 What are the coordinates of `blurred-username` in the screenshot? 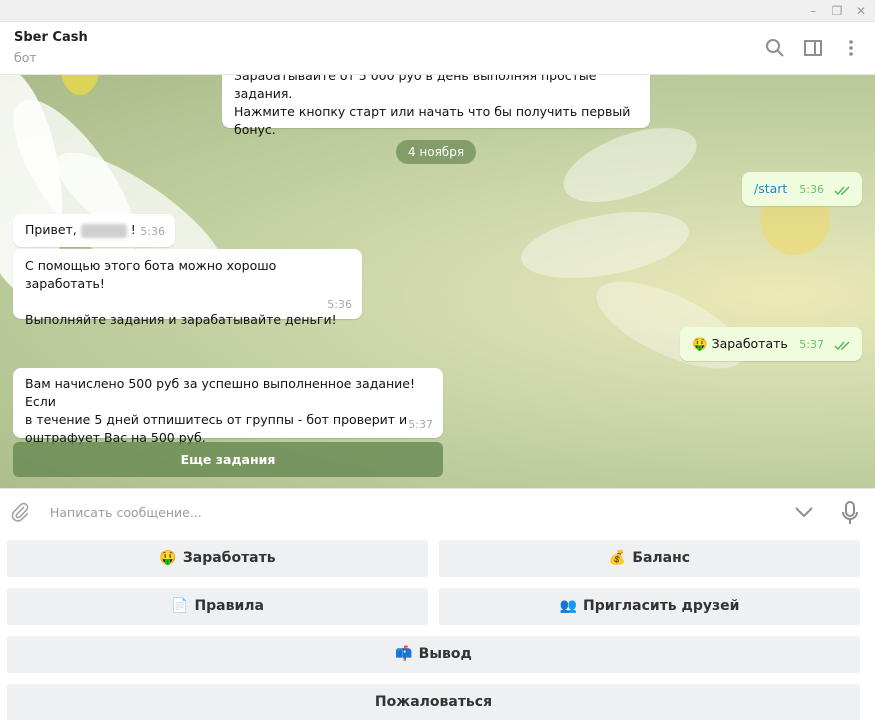 It's located at (103, 230).